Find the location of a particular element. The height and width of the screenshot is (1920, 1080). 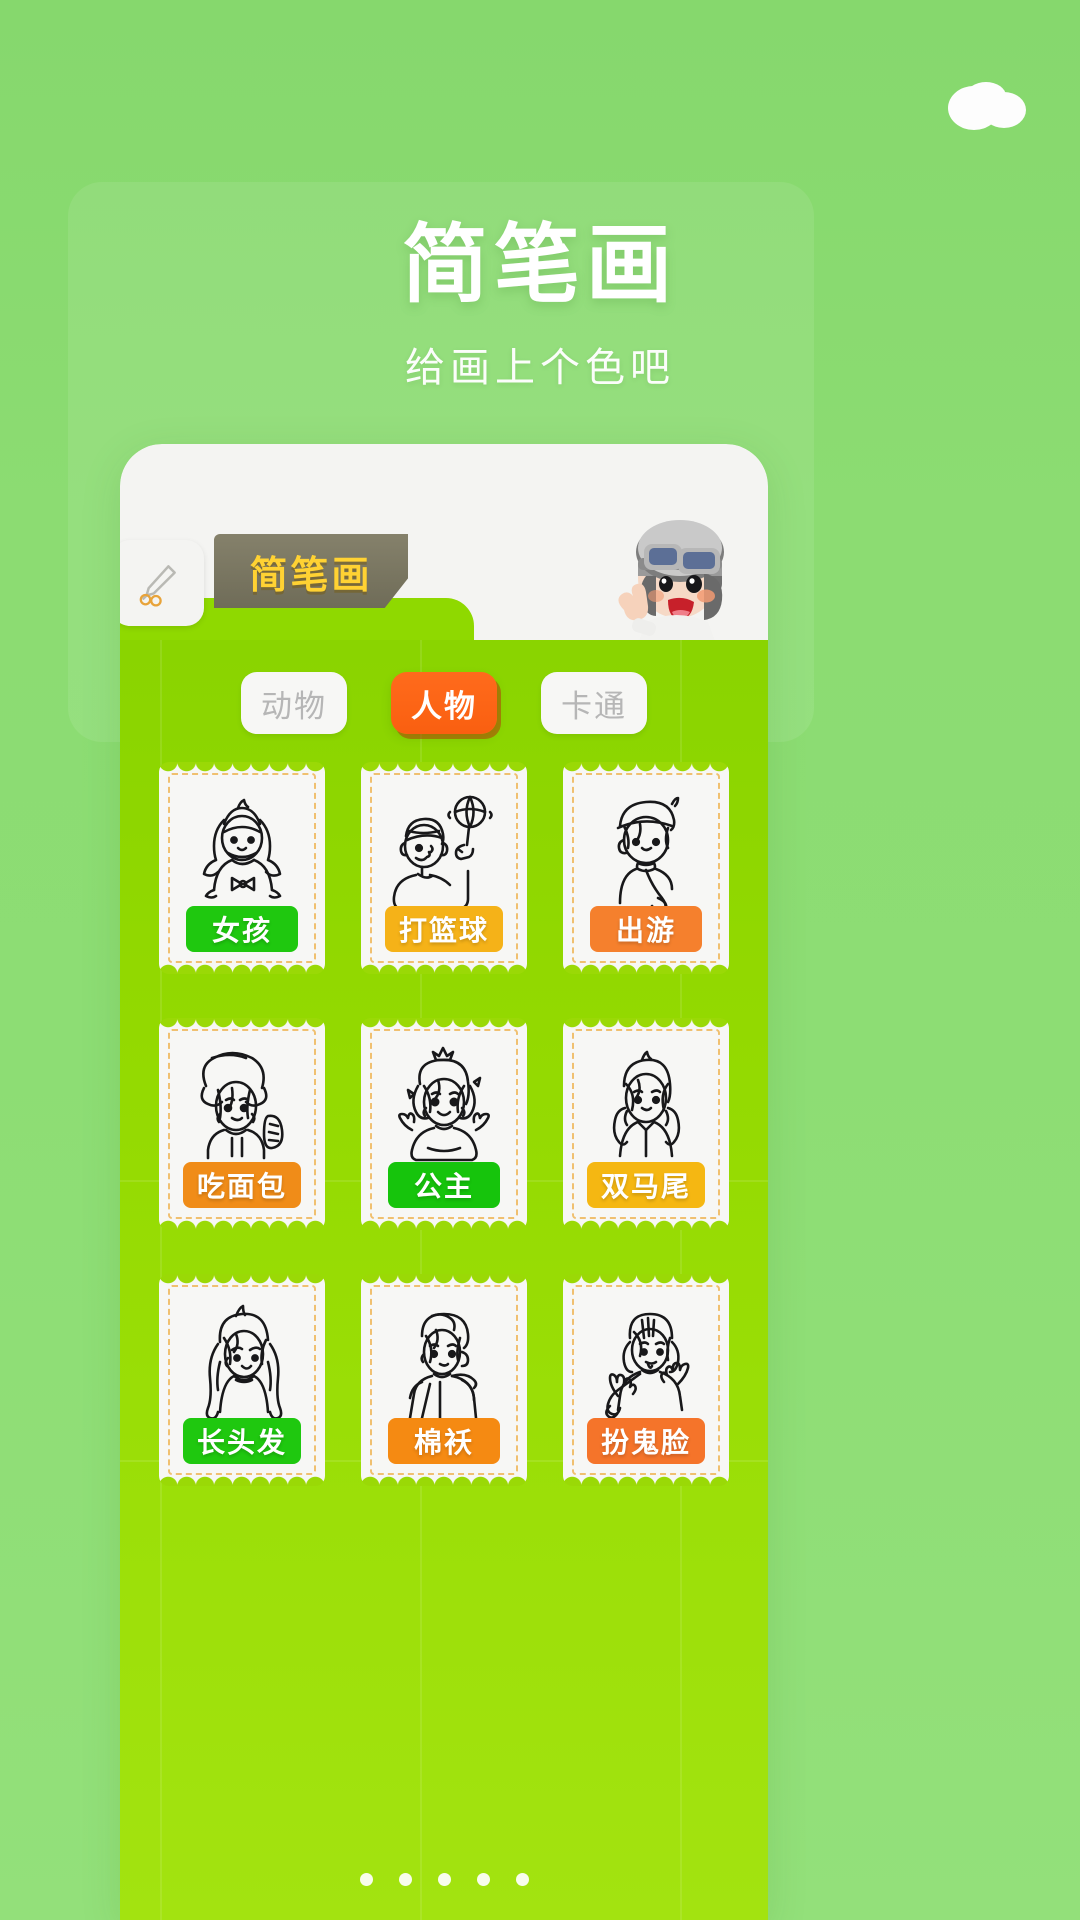

drawing-card: 棉袄 is located at coordinates (444, 1380).